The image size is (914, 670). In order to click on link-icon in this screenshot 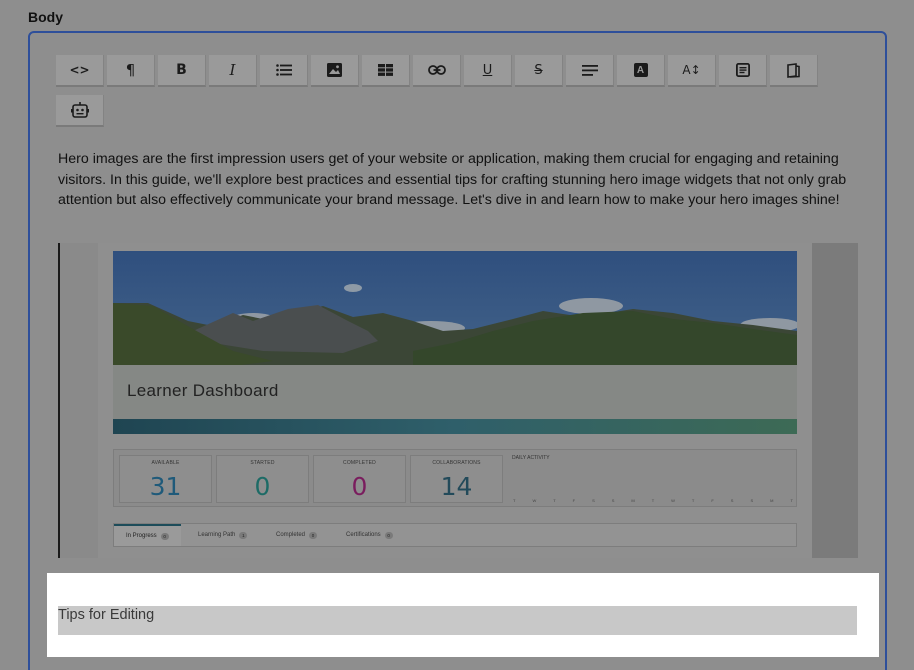, I will do `click(436, 70)`.